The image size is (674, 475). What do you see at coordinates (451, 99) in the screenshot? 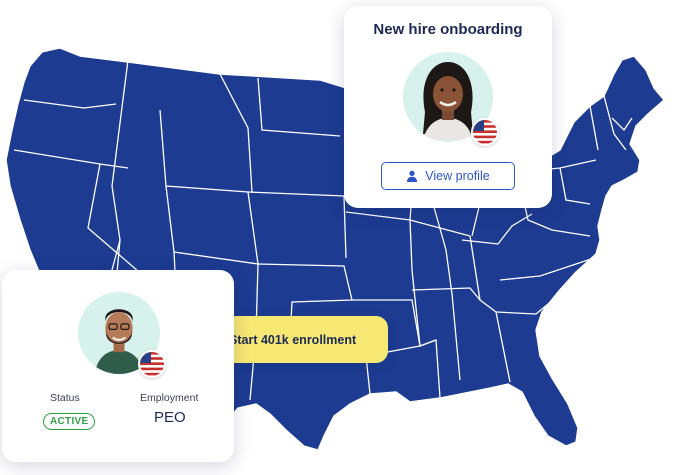
I see `woman-avatar` at bounding box center [451, 99].